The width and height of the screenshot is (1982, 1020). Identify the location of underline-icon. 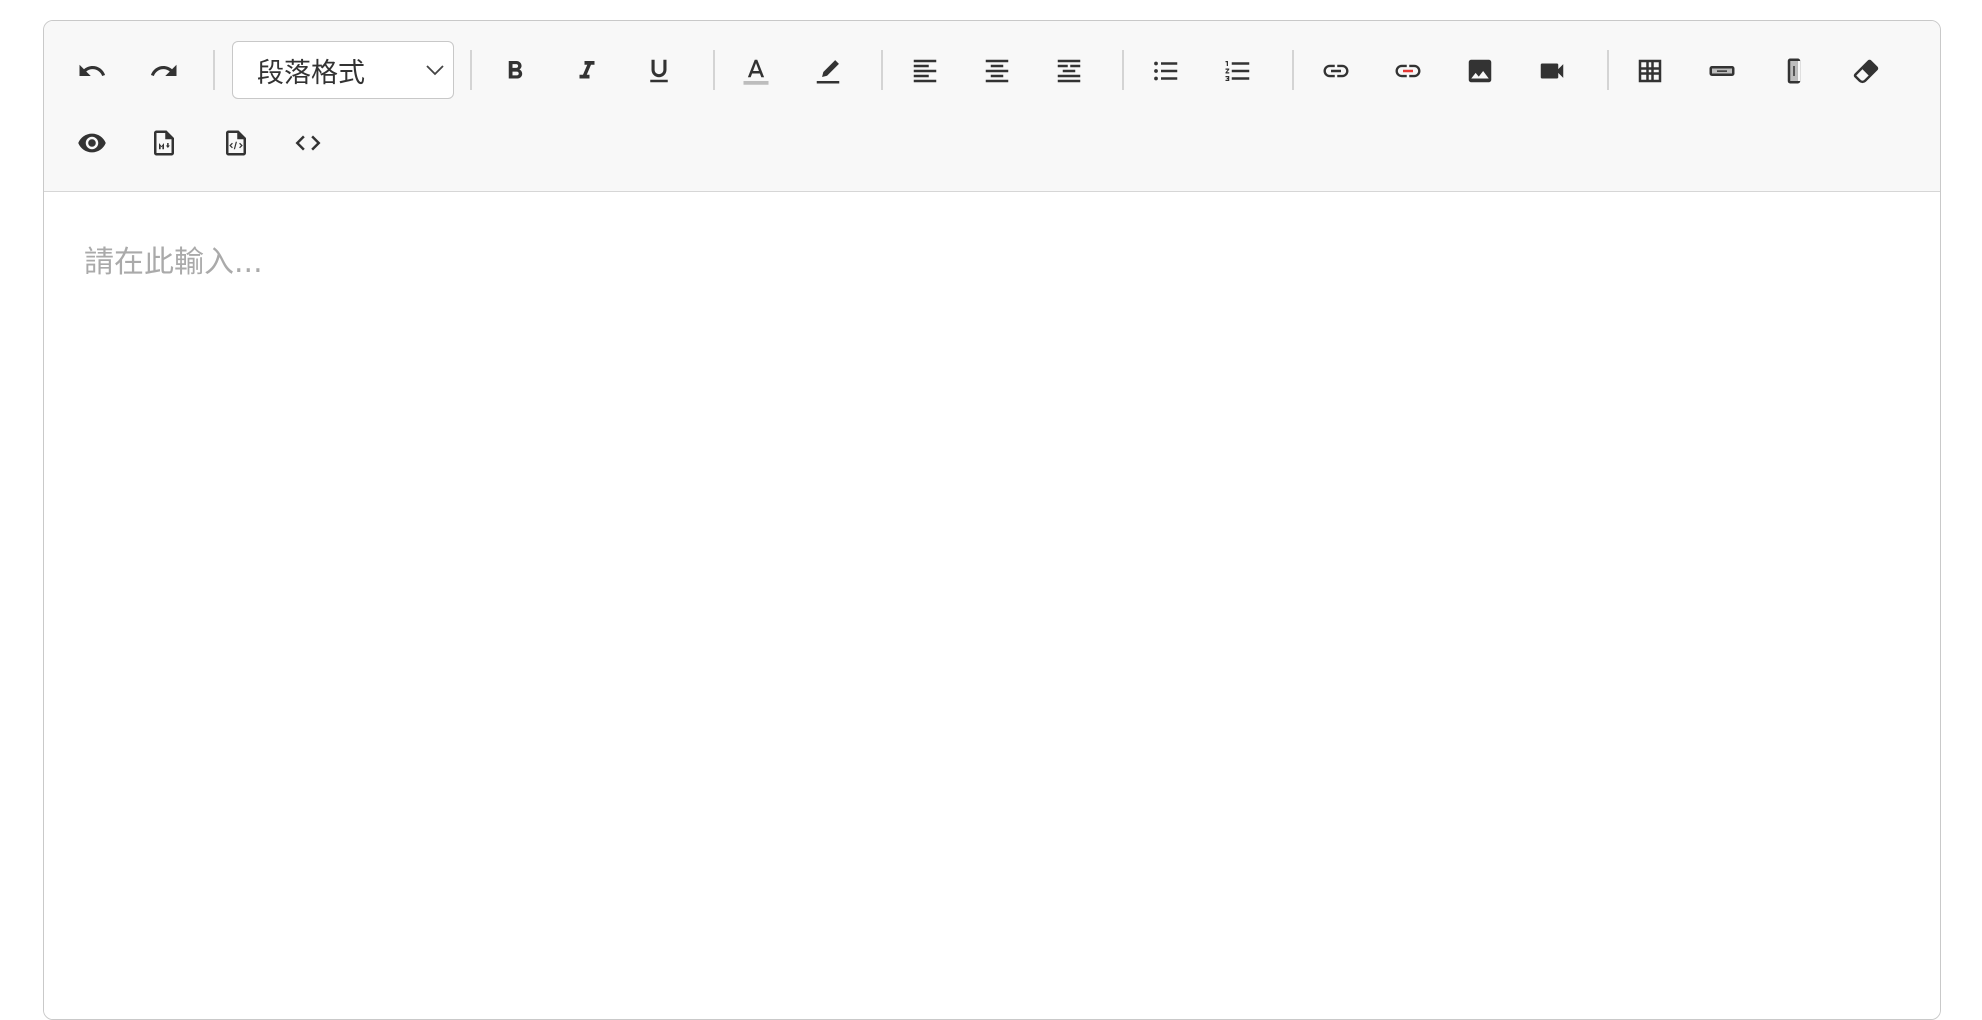
(659, 71).